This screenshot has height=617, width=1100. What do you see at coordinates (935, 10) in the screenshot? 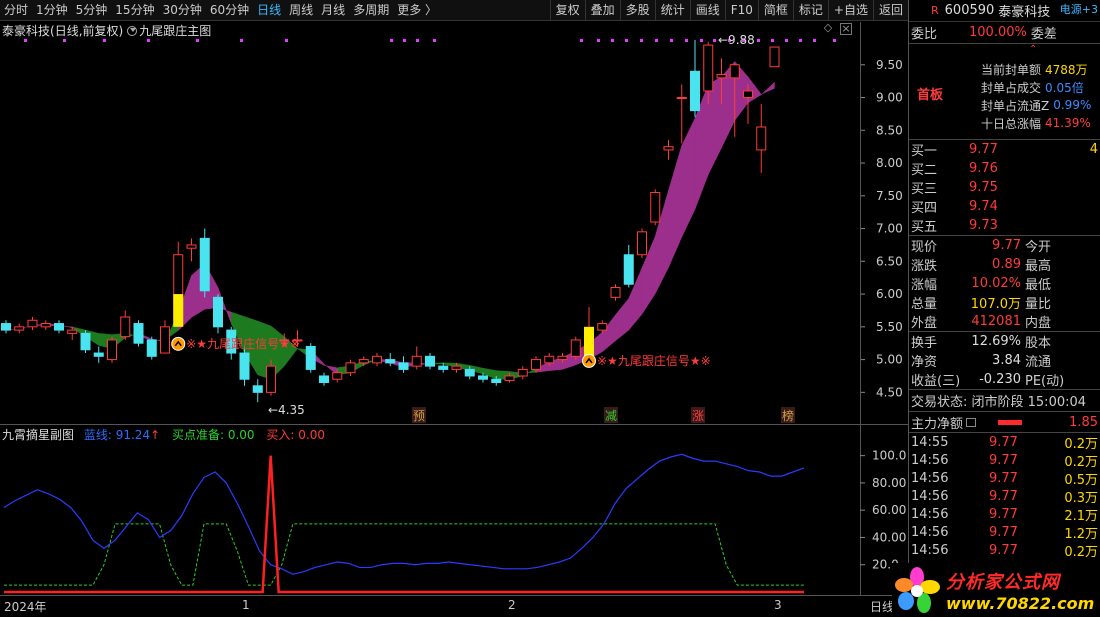
I see `r-badge: R` at bounding box center [935, 10].